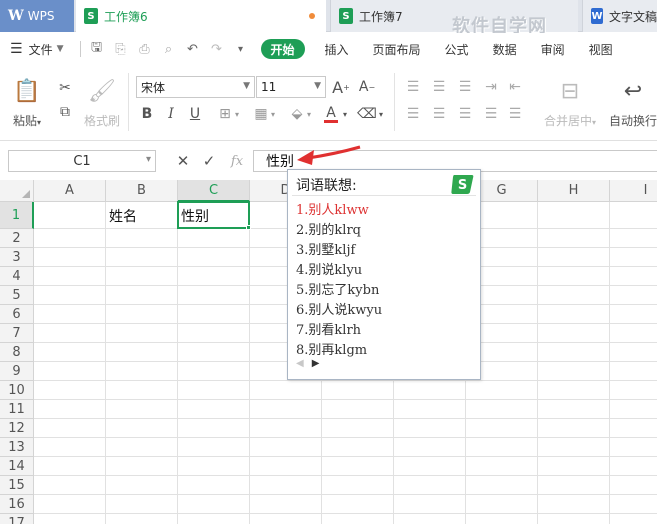  I want to click on row-header-9: 9, so click(17, 371).